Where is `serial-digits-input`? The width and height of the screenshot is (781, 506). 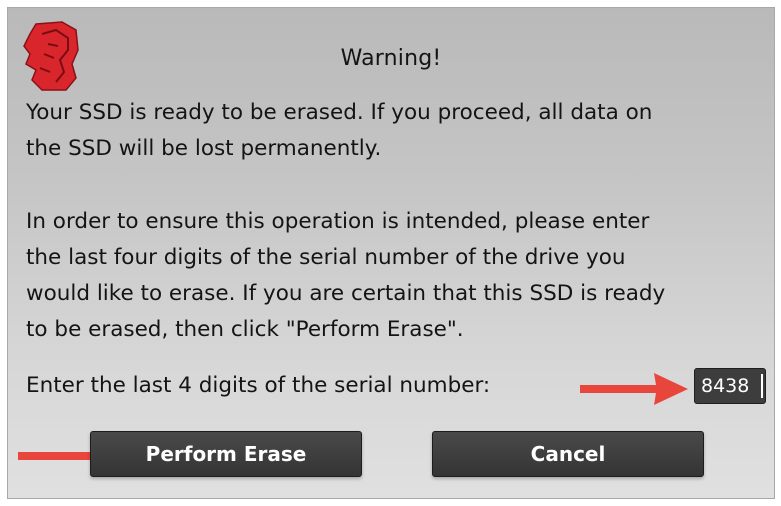
serial-digits-input is located at coordinates (730, 386).